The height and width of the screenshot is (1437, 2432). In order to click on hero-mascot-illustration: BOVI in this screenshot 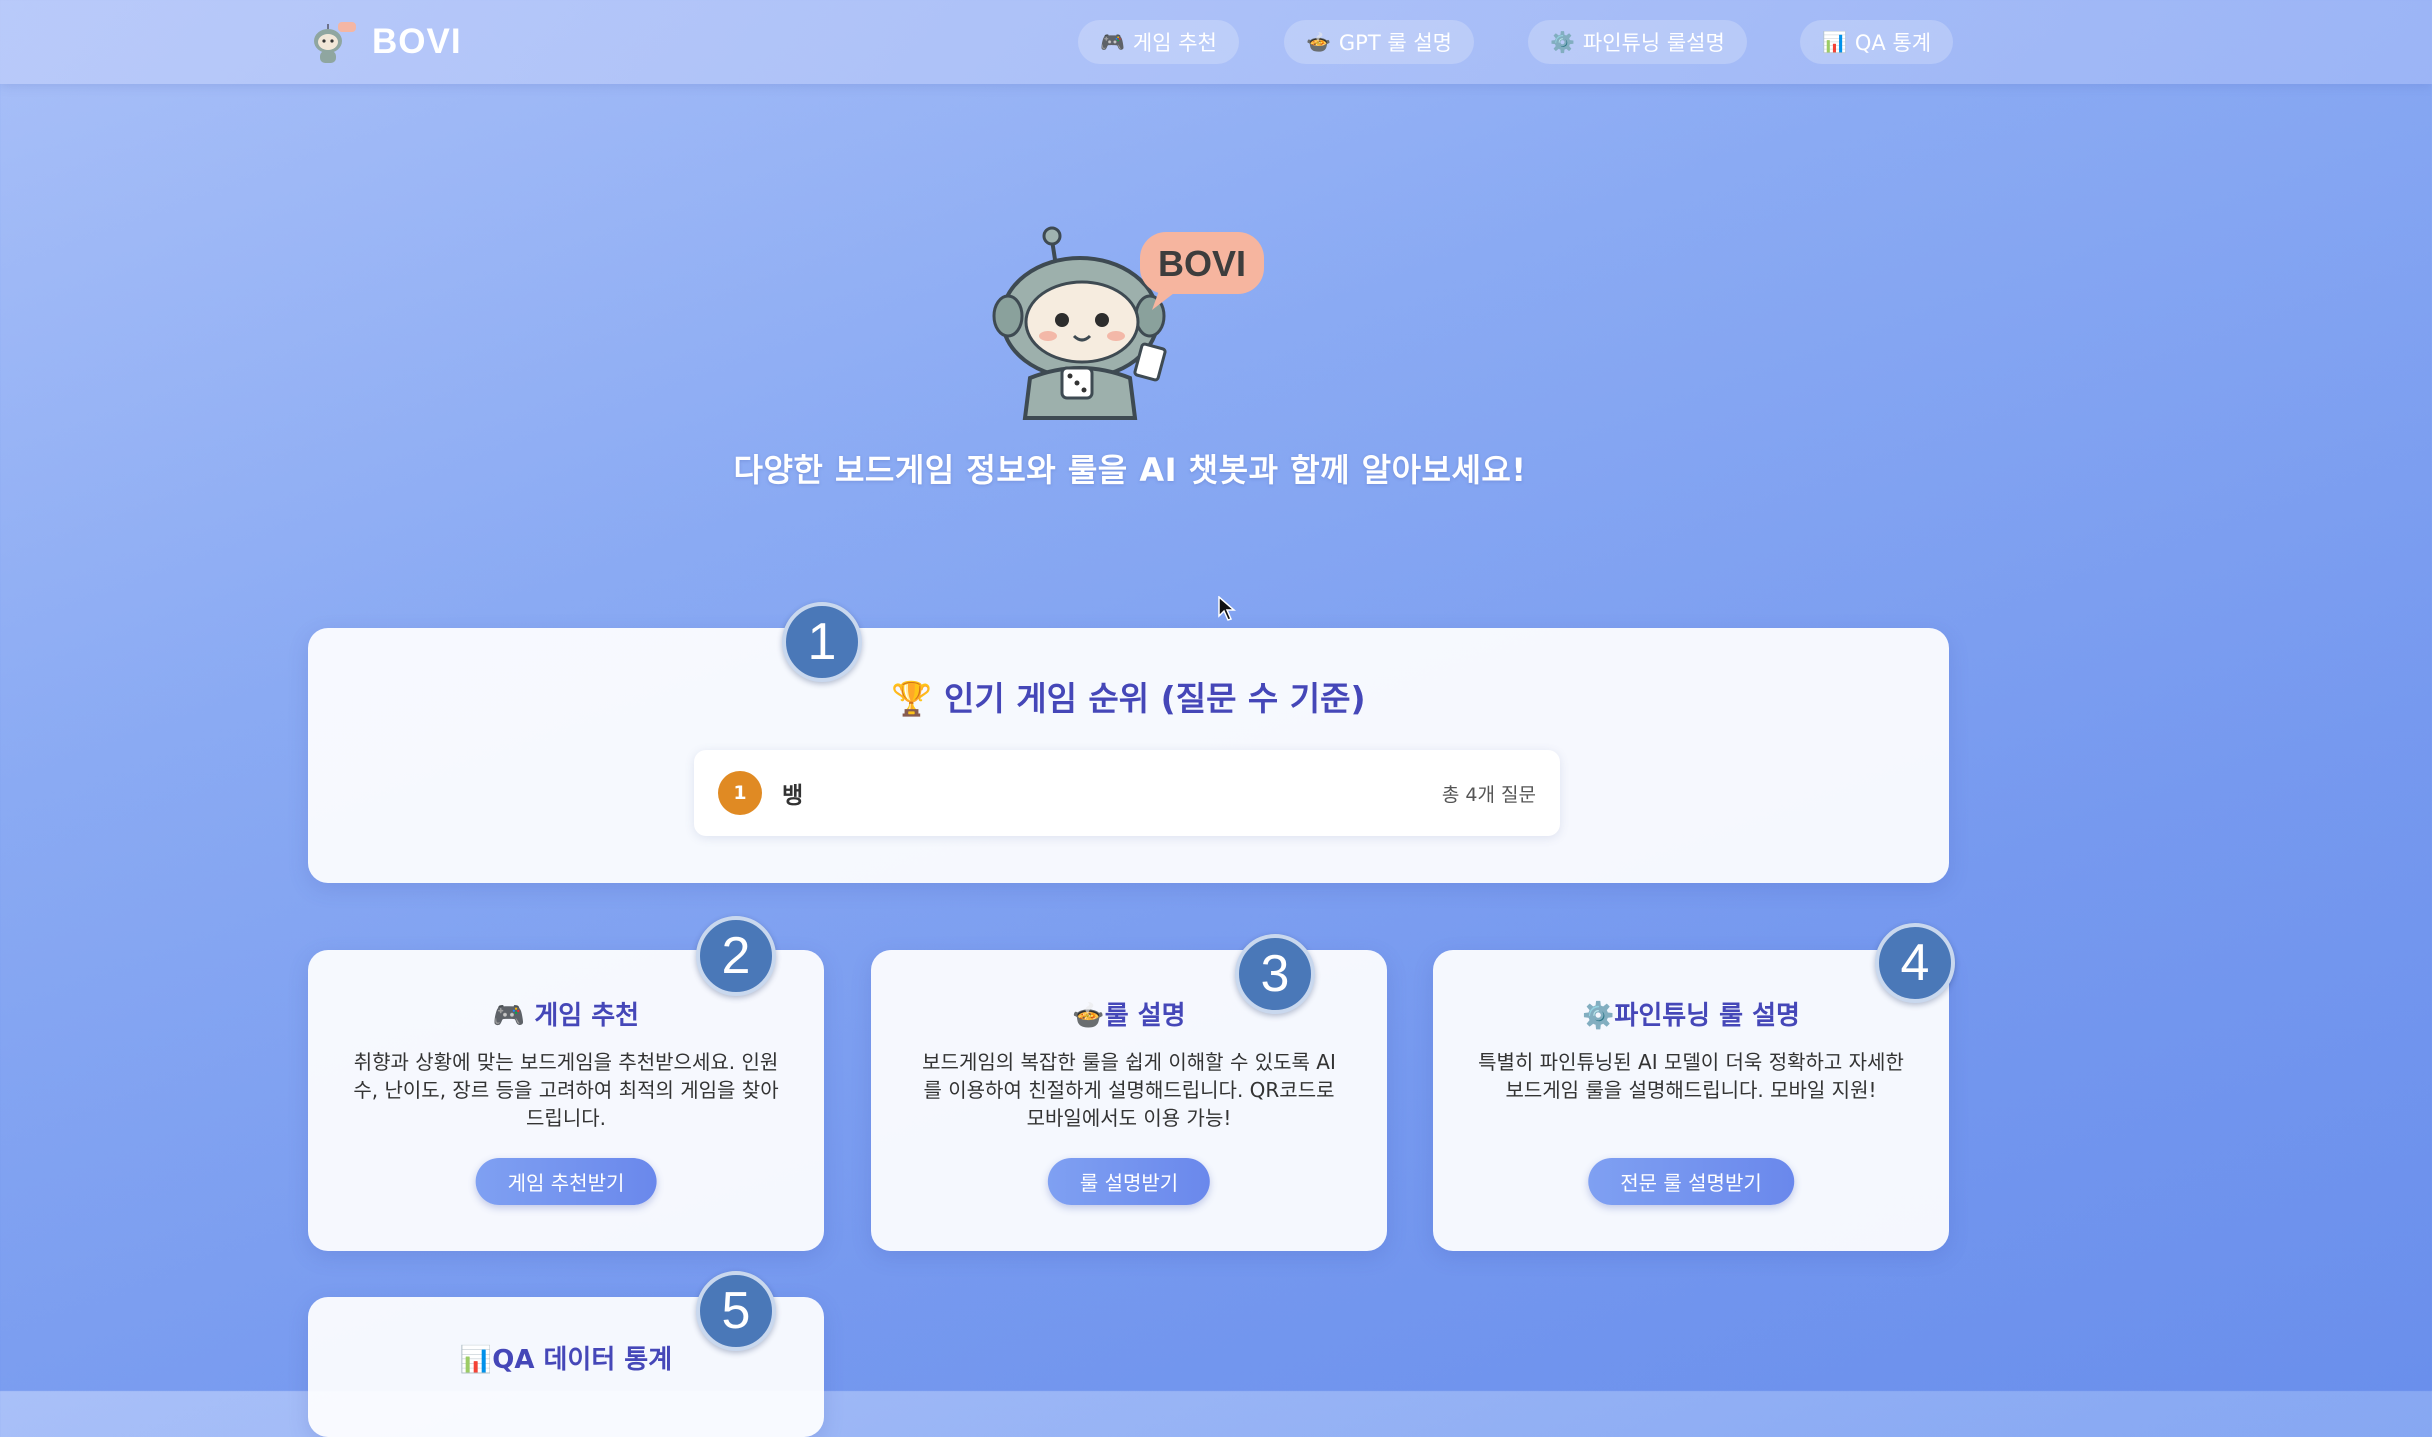, I will do `click(1135, 323)`.